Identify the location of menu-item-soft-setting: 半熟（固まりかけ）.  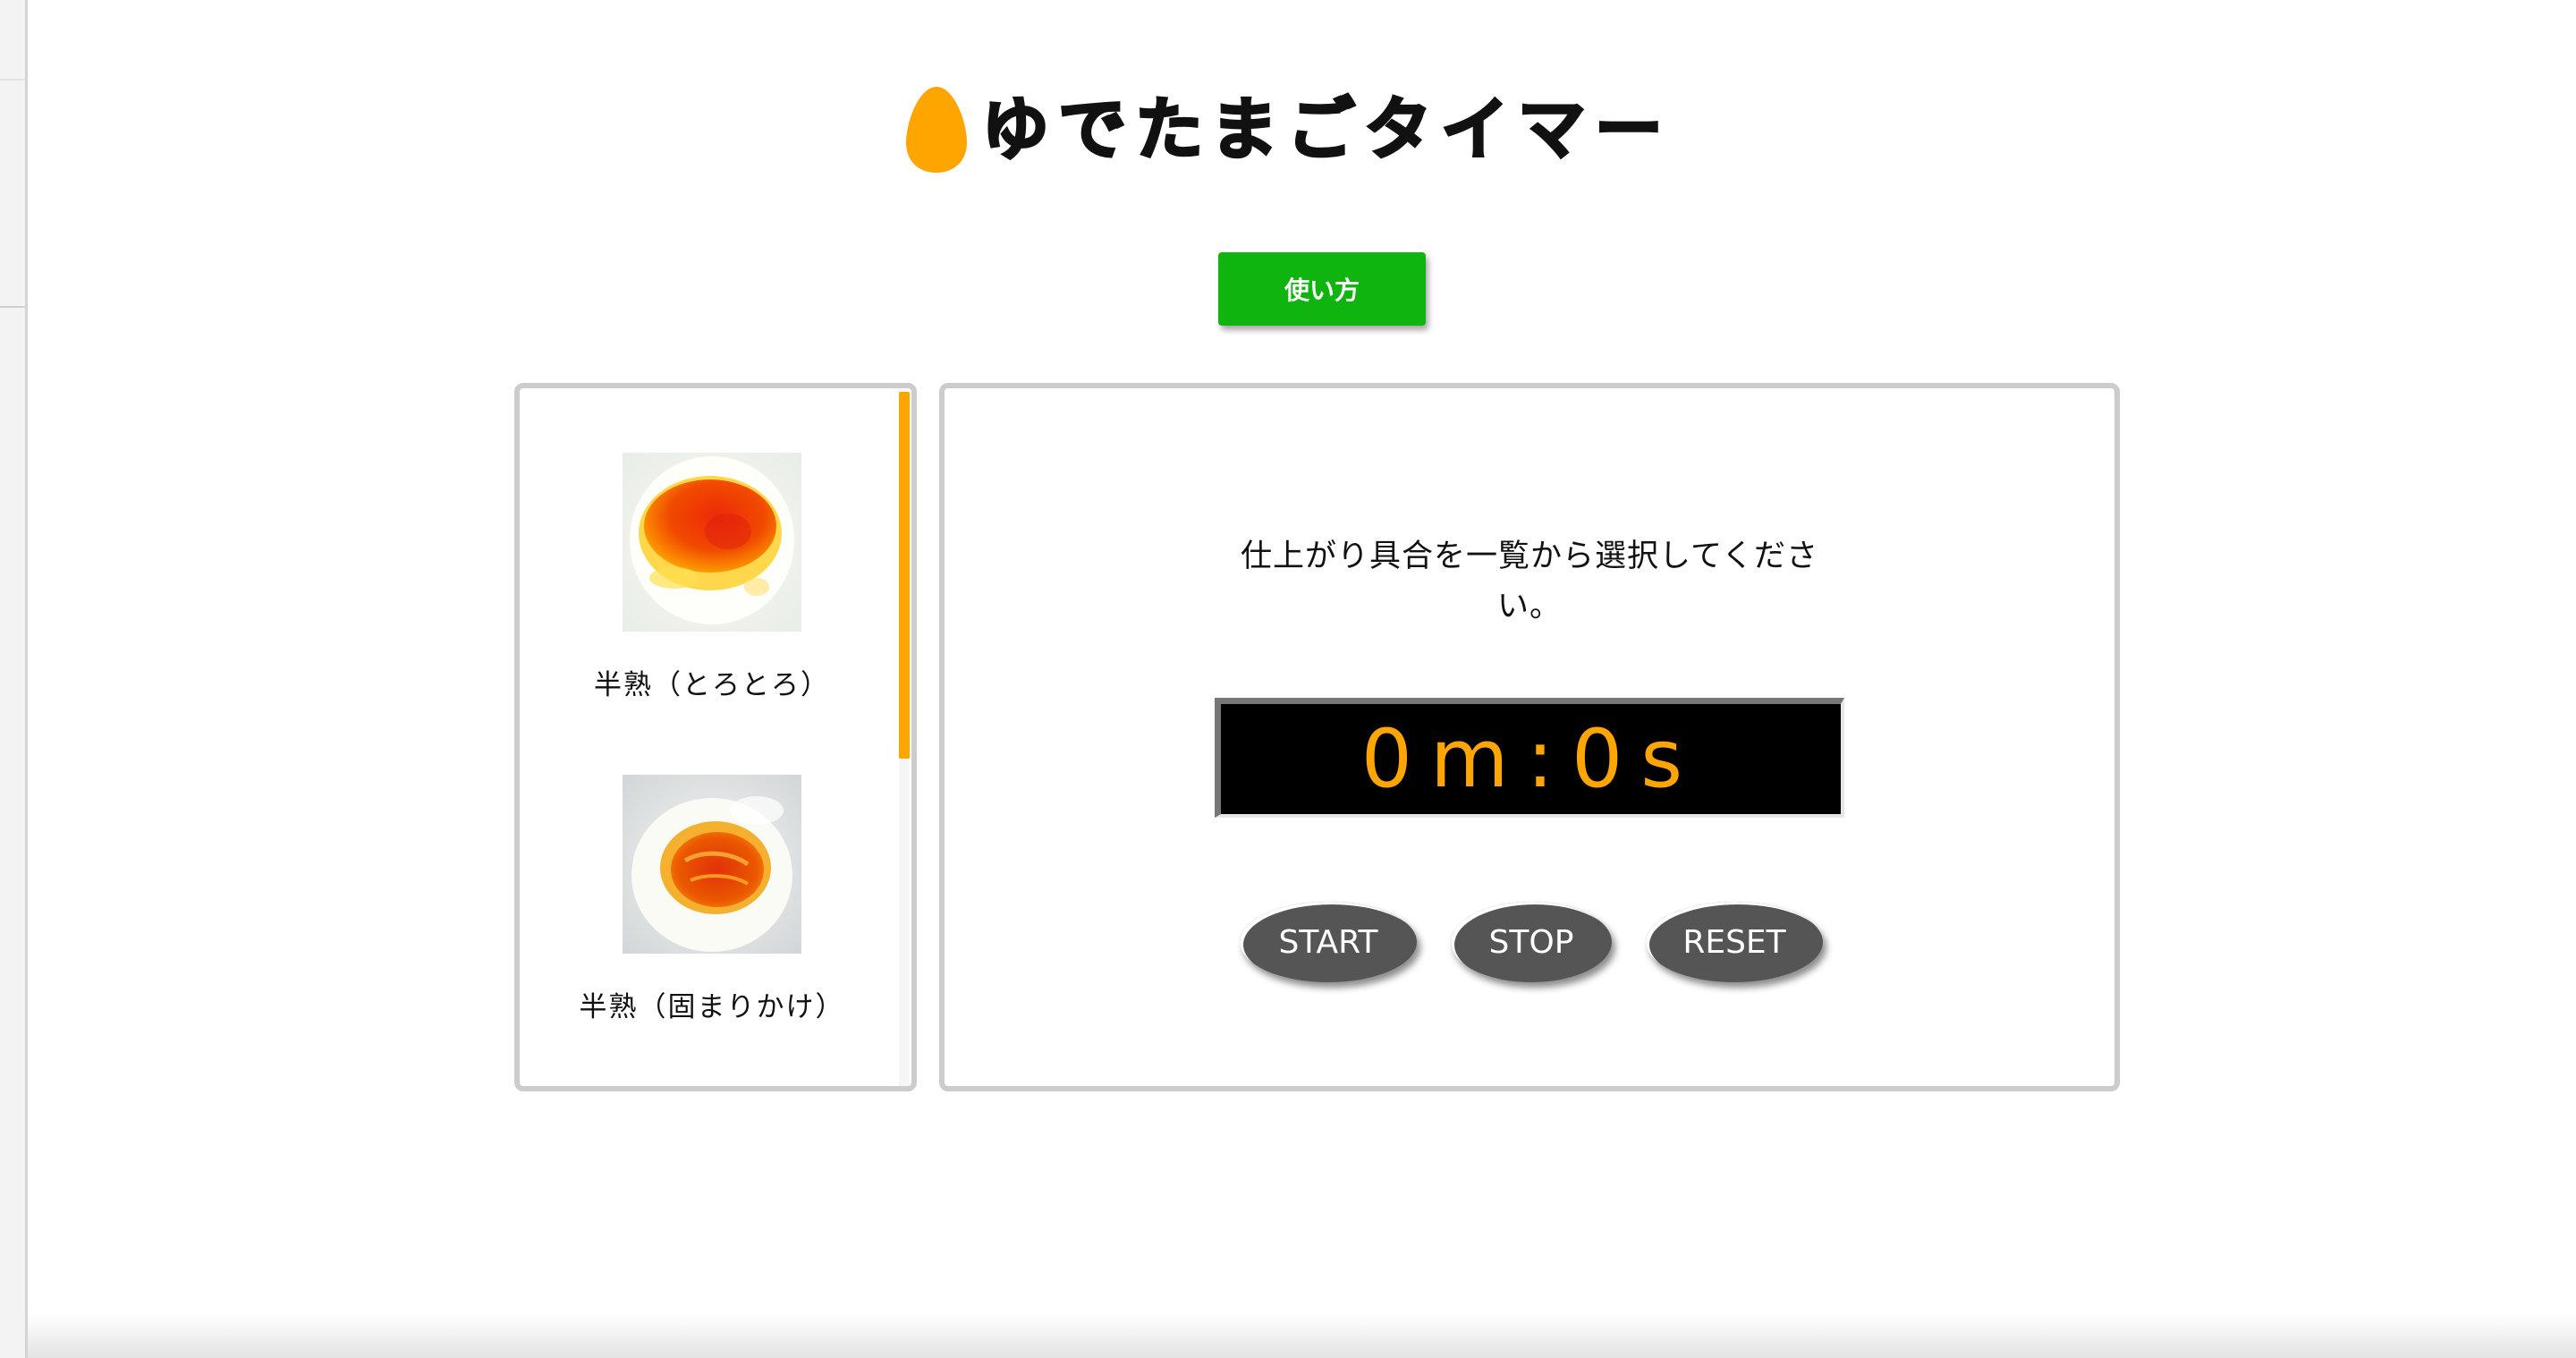
(712, 899).